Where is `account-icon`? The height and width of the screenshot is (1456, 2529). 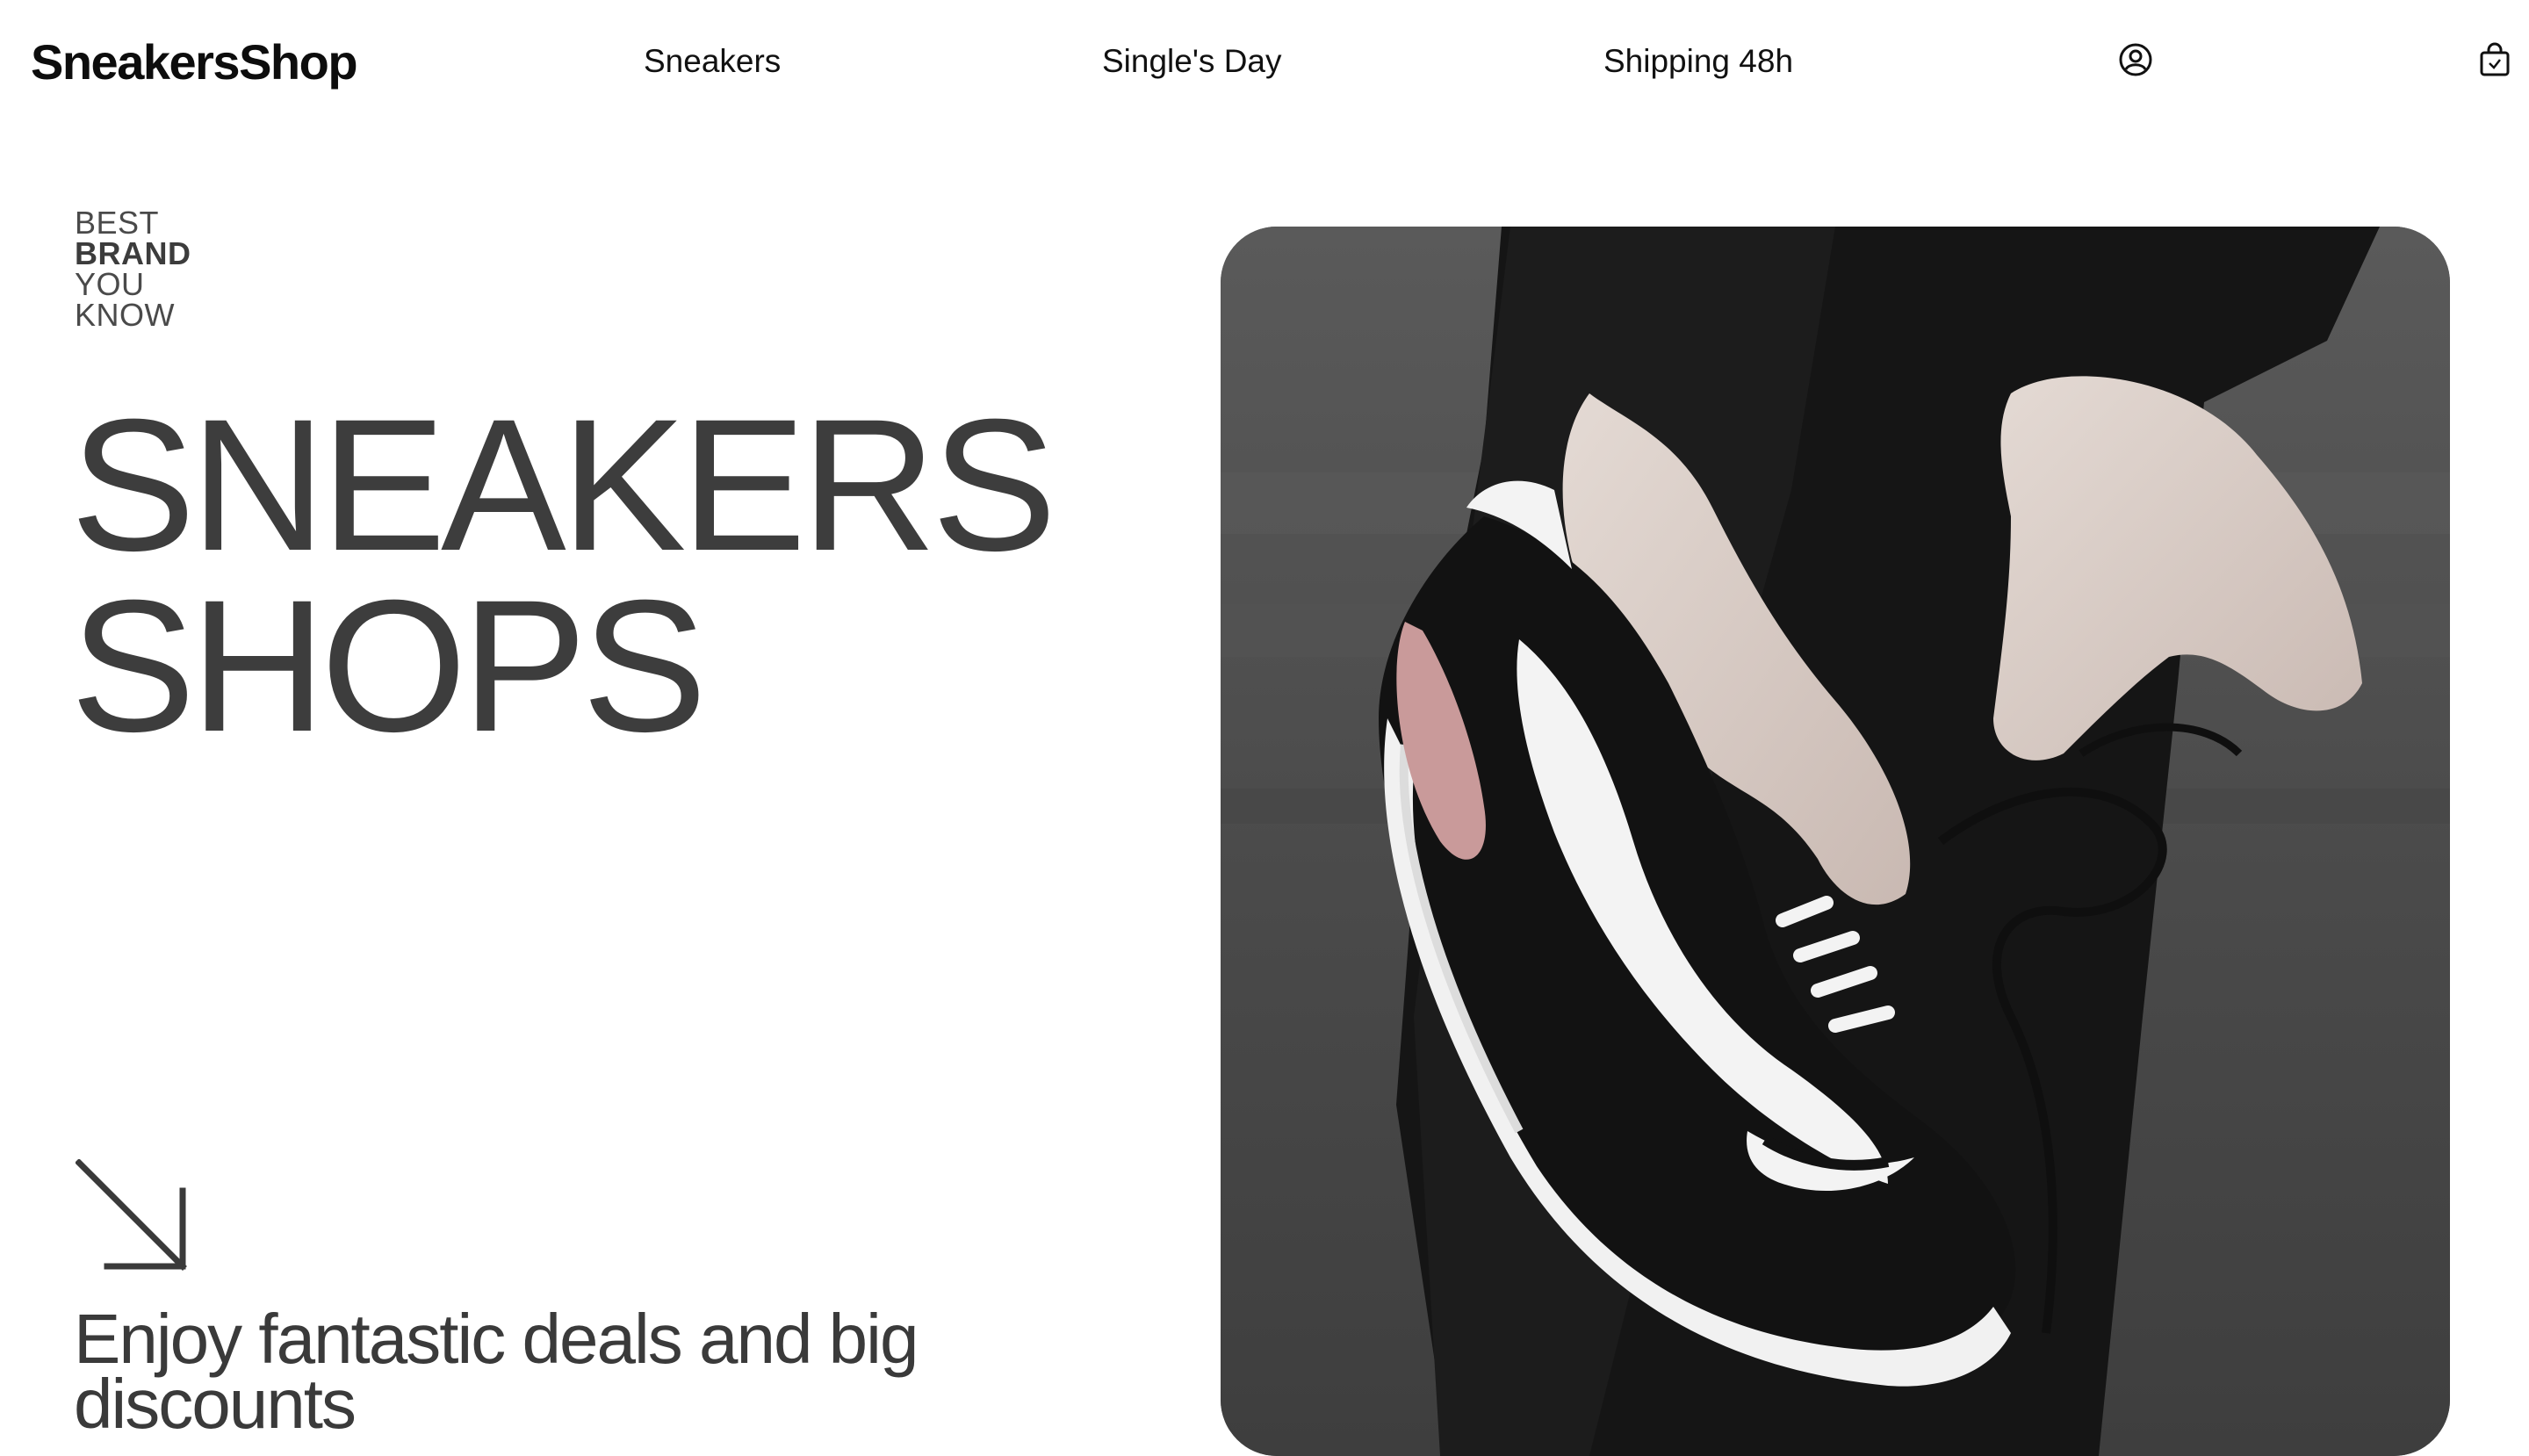
account-icon is located at coordinates (2138, 61).